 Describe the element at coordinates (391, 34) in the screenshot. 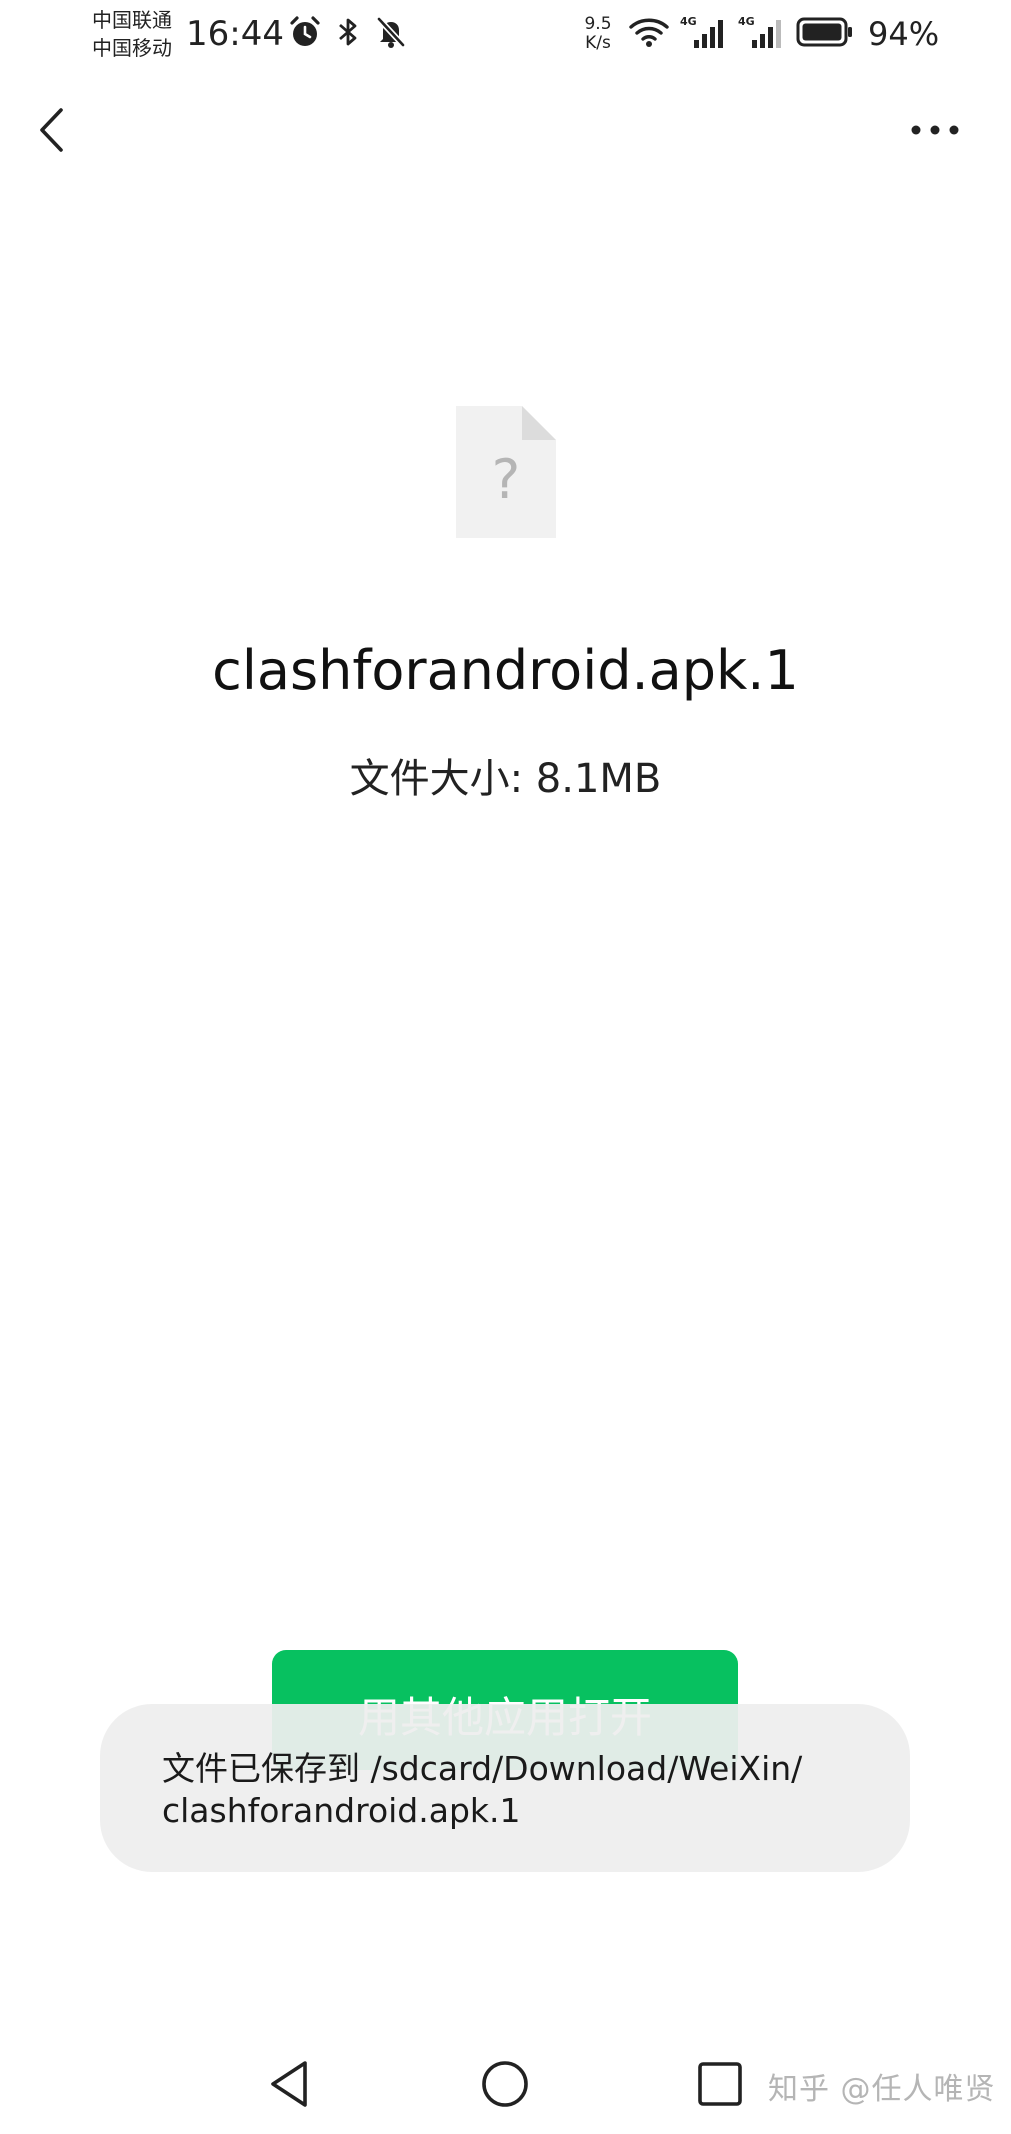

I see `mute-bell-icon` at that location.